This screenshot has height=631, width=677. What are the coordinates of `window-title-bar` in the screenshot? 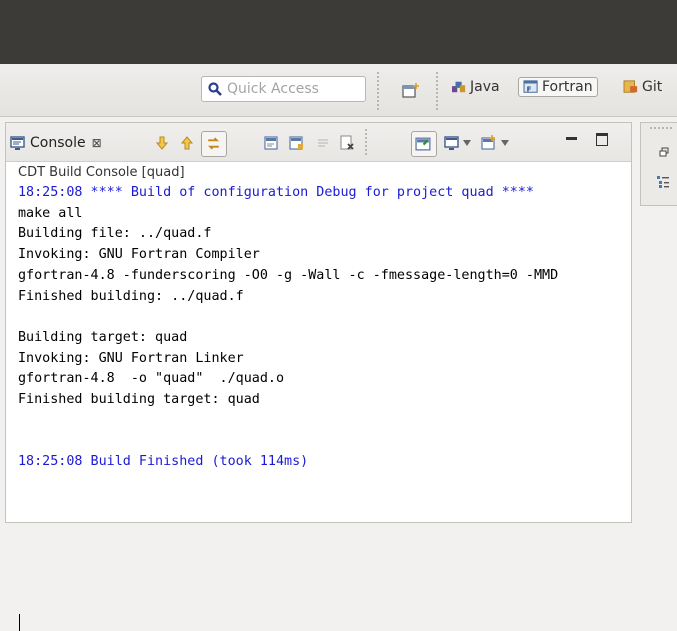 It's located at (338, 32).